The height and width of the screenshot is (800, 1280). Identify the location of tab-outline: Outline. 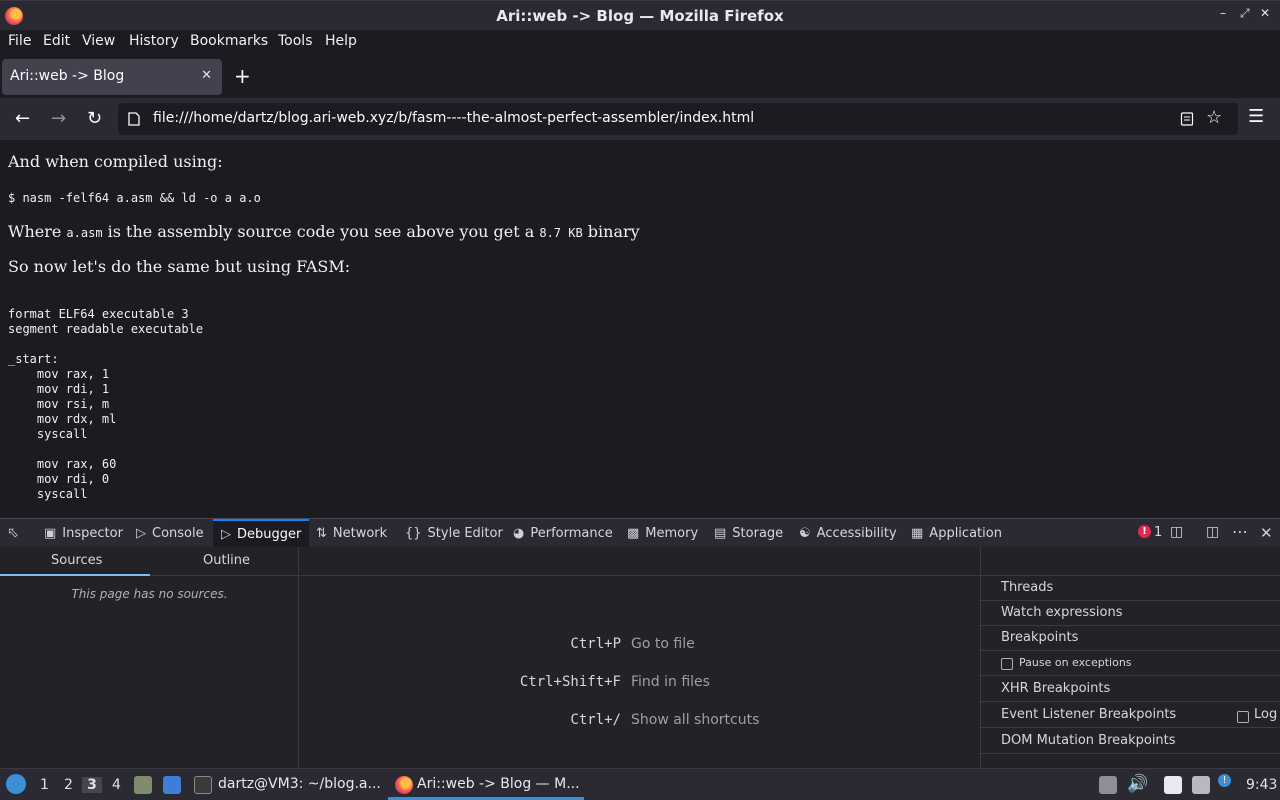
(226, 560).